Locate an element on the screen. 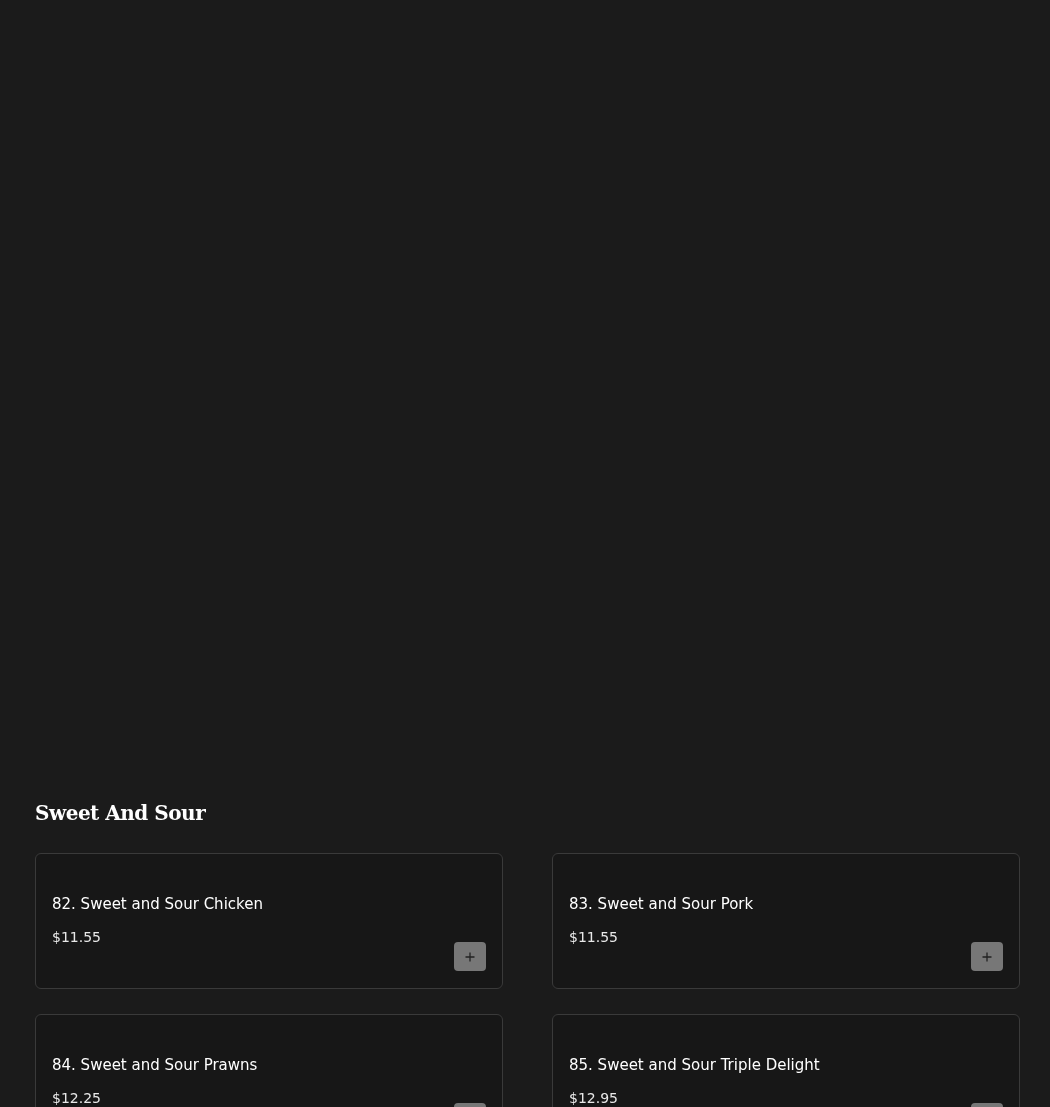  menu-item-card: 82. Sweet and Sour Chicken $11.55 is located at coordinates (269, 921).